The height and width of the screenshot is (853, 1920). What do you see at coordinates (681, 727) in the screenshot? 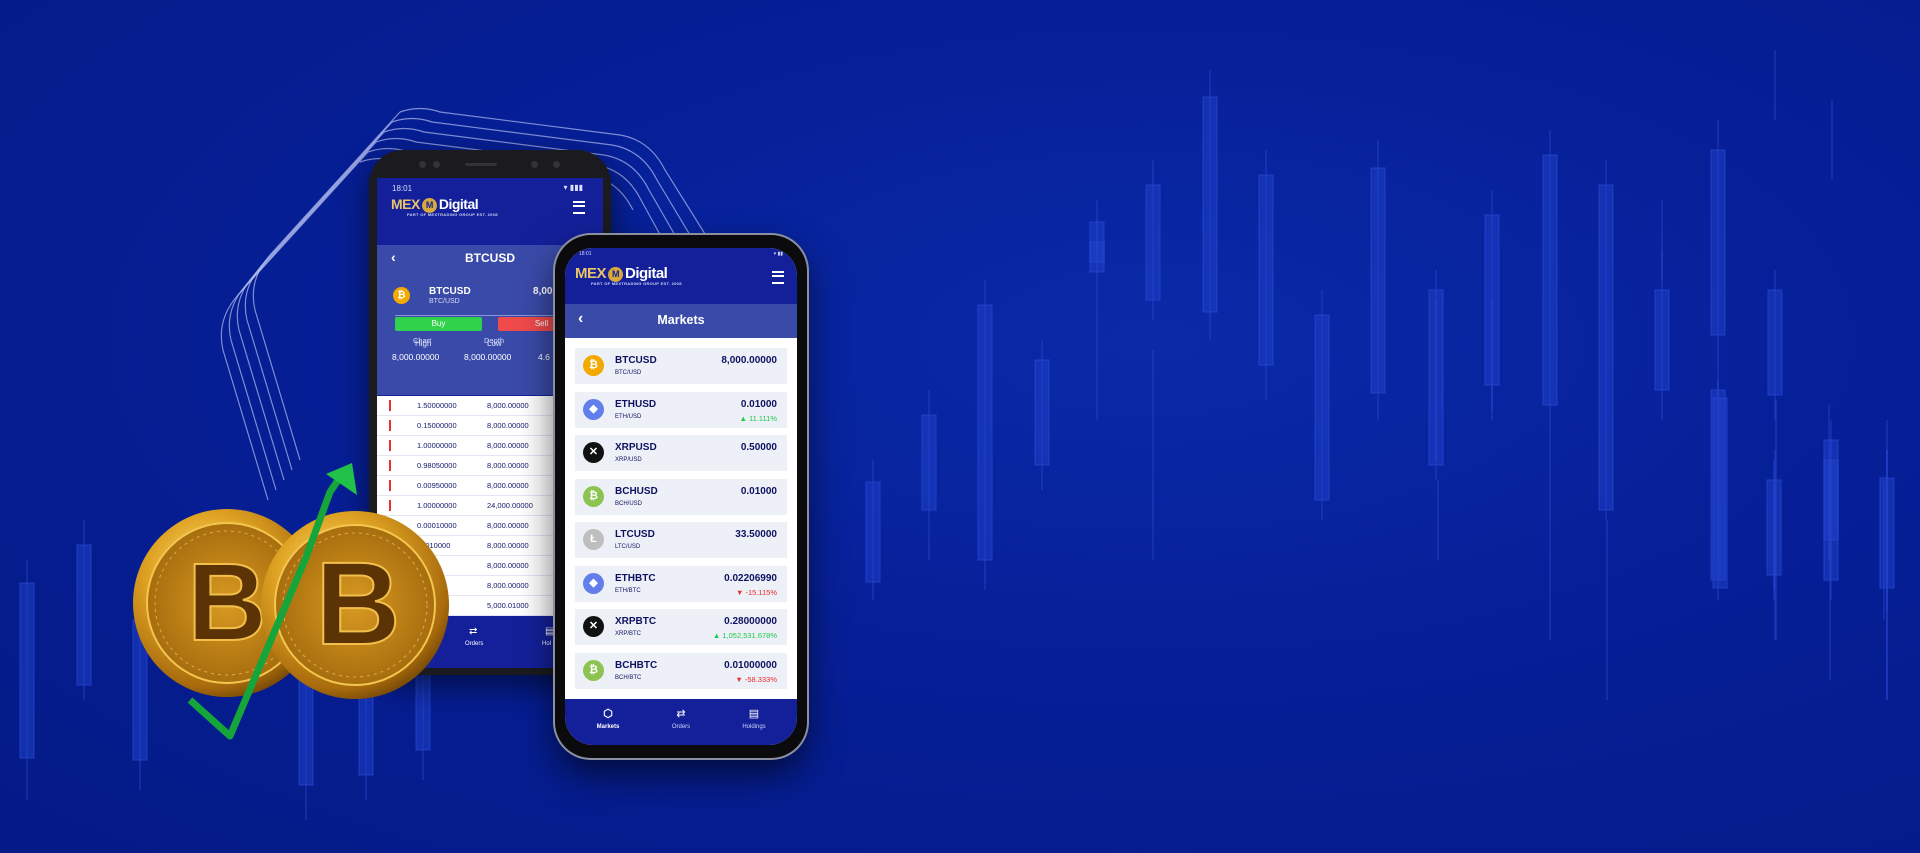
I see `nav-label: Orders` at bounding box center [681, 727].